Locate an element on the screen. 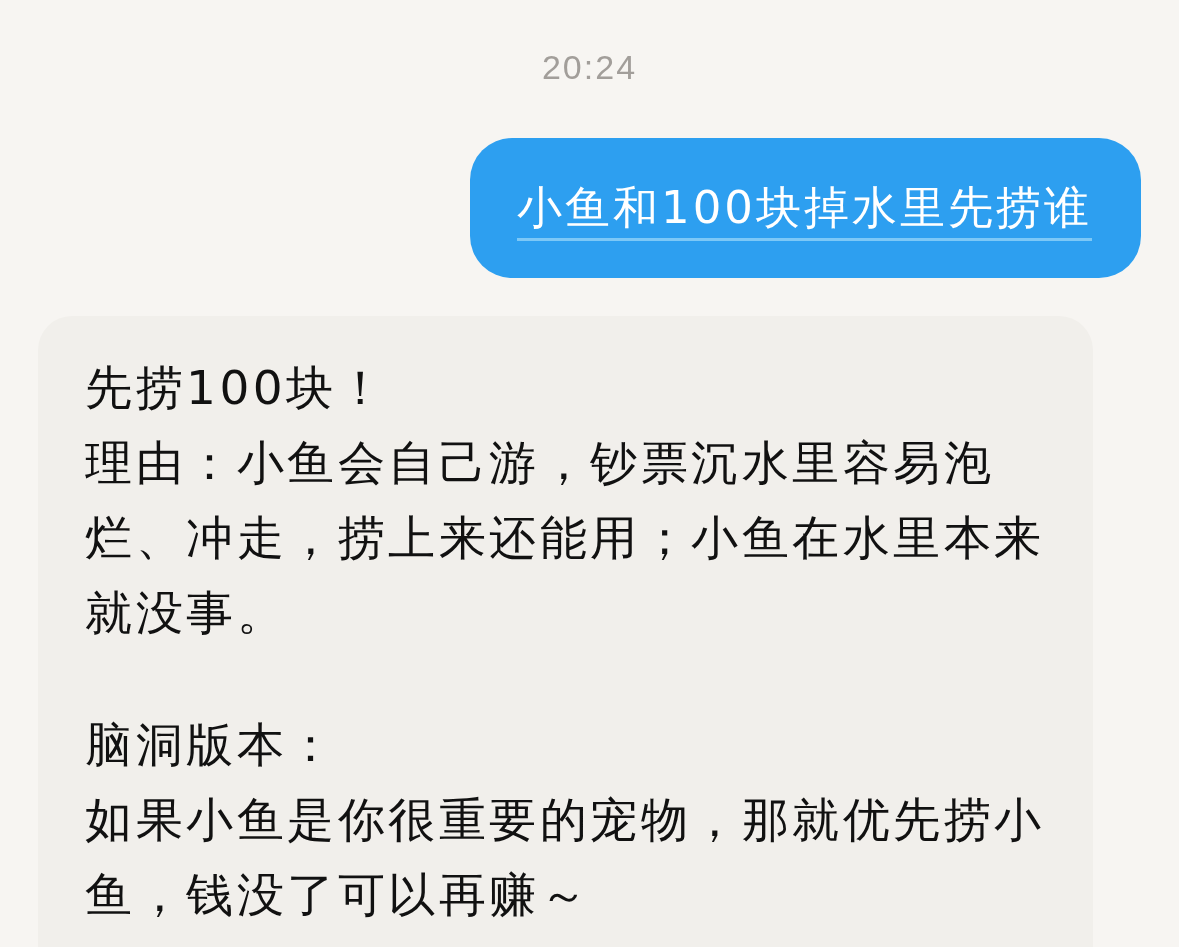 This screenshot has width=1179, height=947. timestamp-label: 20:24 is located at coordinates (589, 67).